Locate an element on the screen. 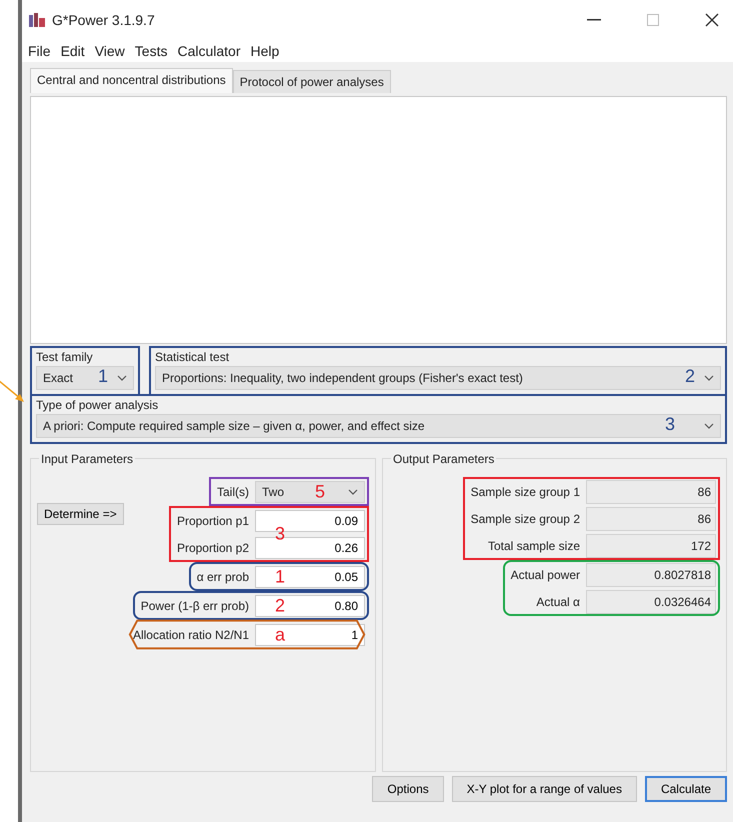  panel-title: Output Parameters is located at coordinates (443, 459).